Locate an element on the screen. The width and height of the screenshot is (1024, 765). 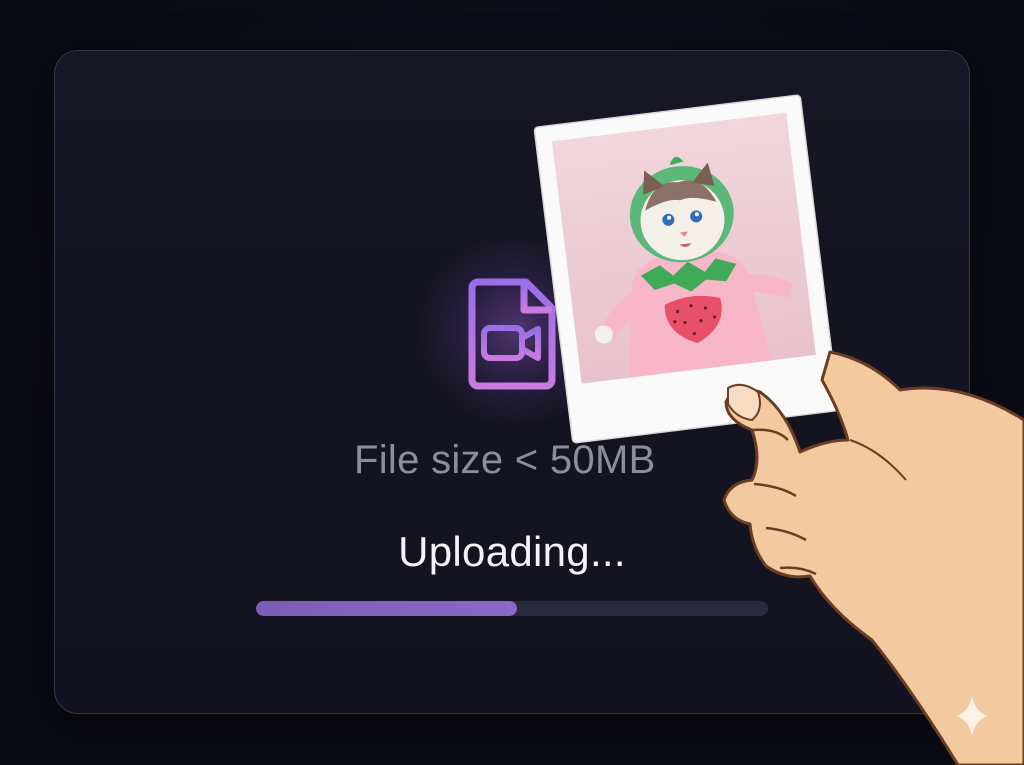
file-size-hint: File size < 50MB is located at coordinates (505, 460).